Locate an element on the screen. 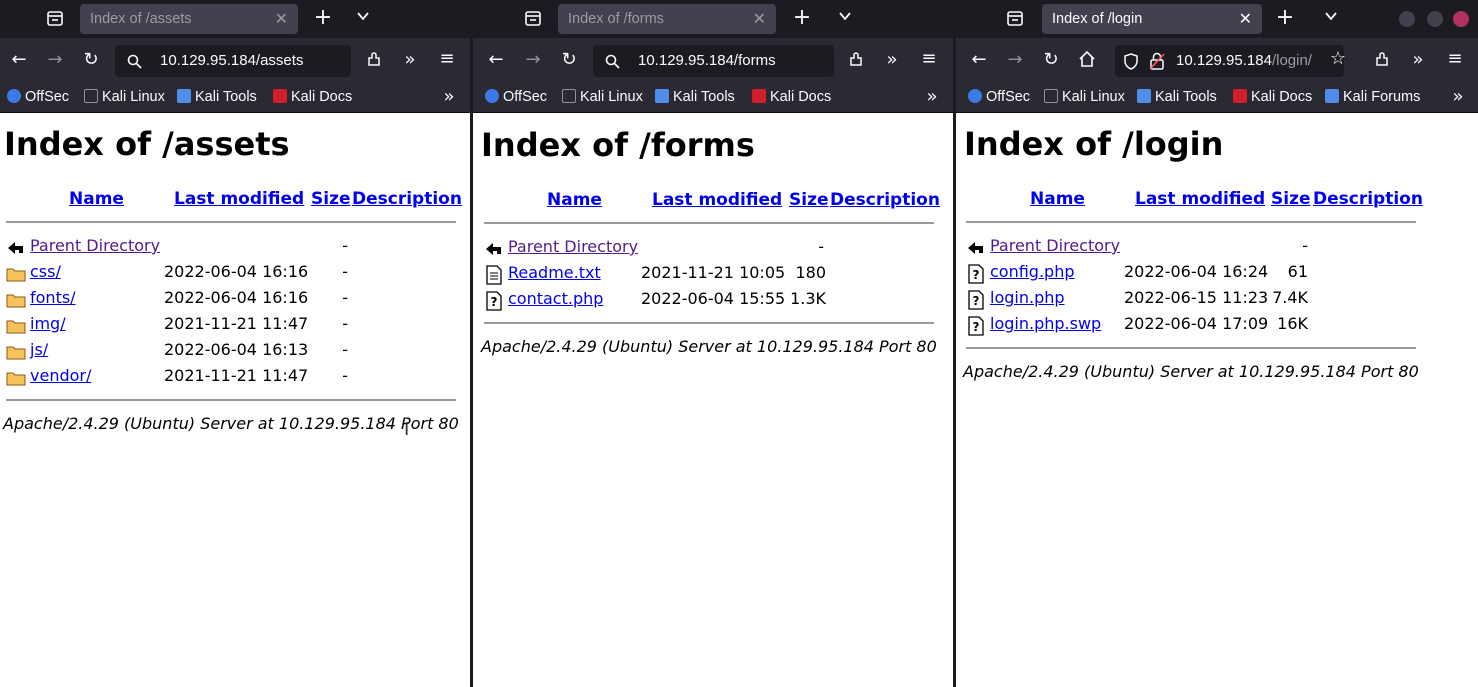 The height and width of the screenshot is (687, 1478). entry-link: login.php is located at coordinates (1027, 297).